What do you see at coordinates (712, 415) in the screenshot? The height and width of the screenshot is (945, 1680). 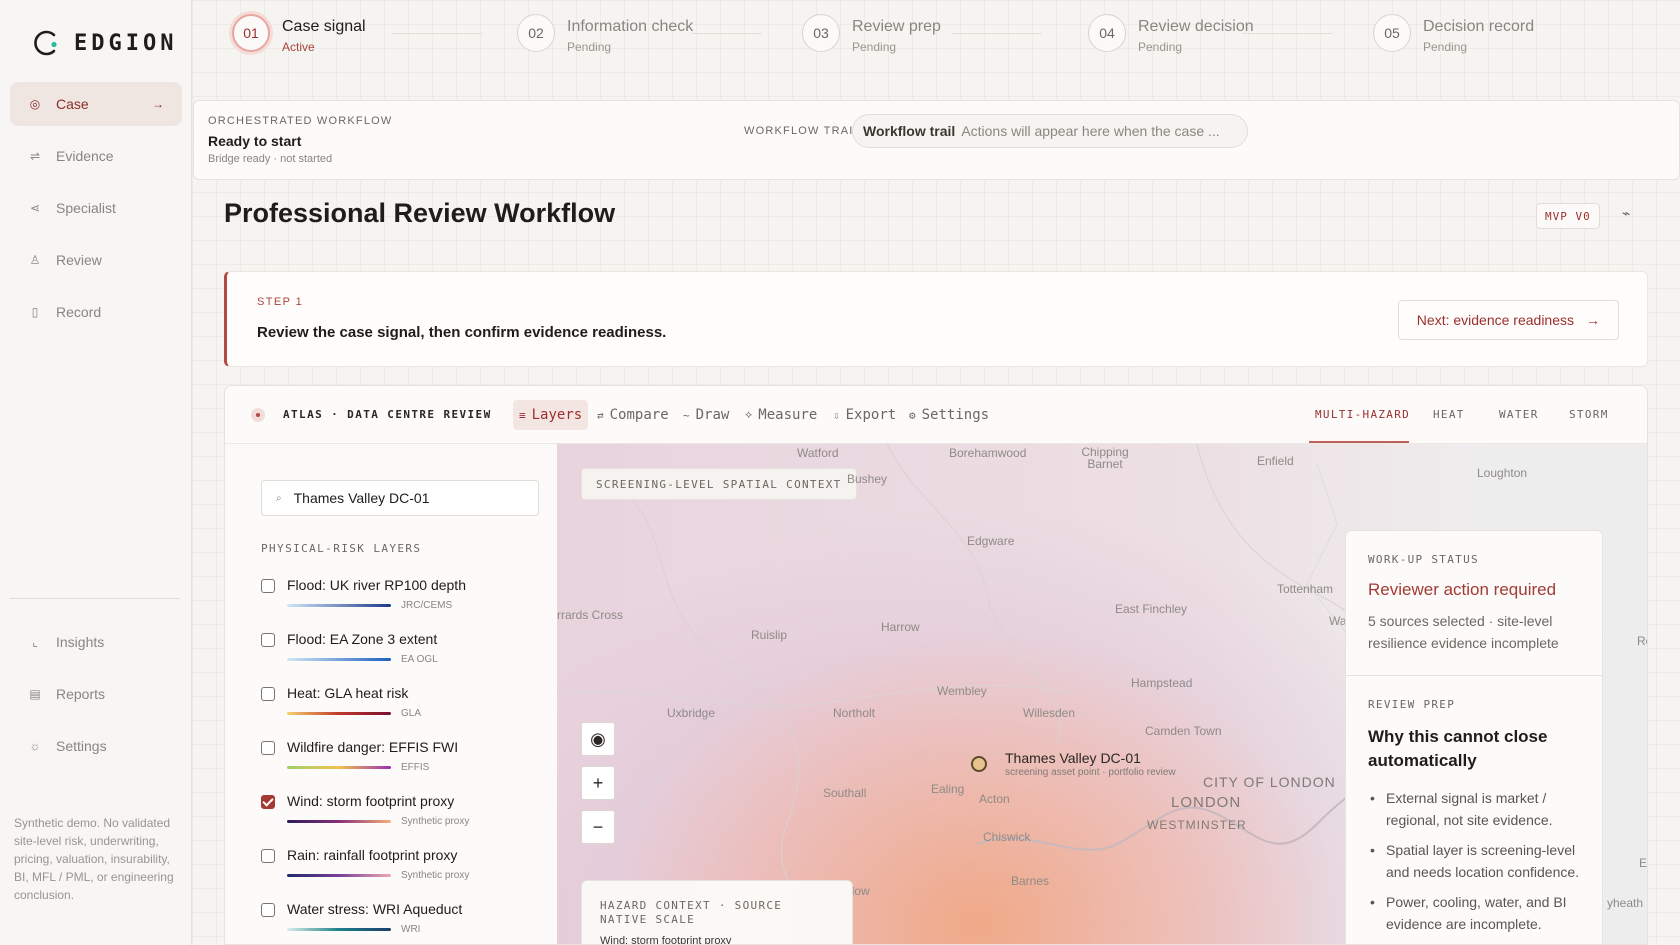 I see `tool-label: Draw` at bounding box center [712, 415].